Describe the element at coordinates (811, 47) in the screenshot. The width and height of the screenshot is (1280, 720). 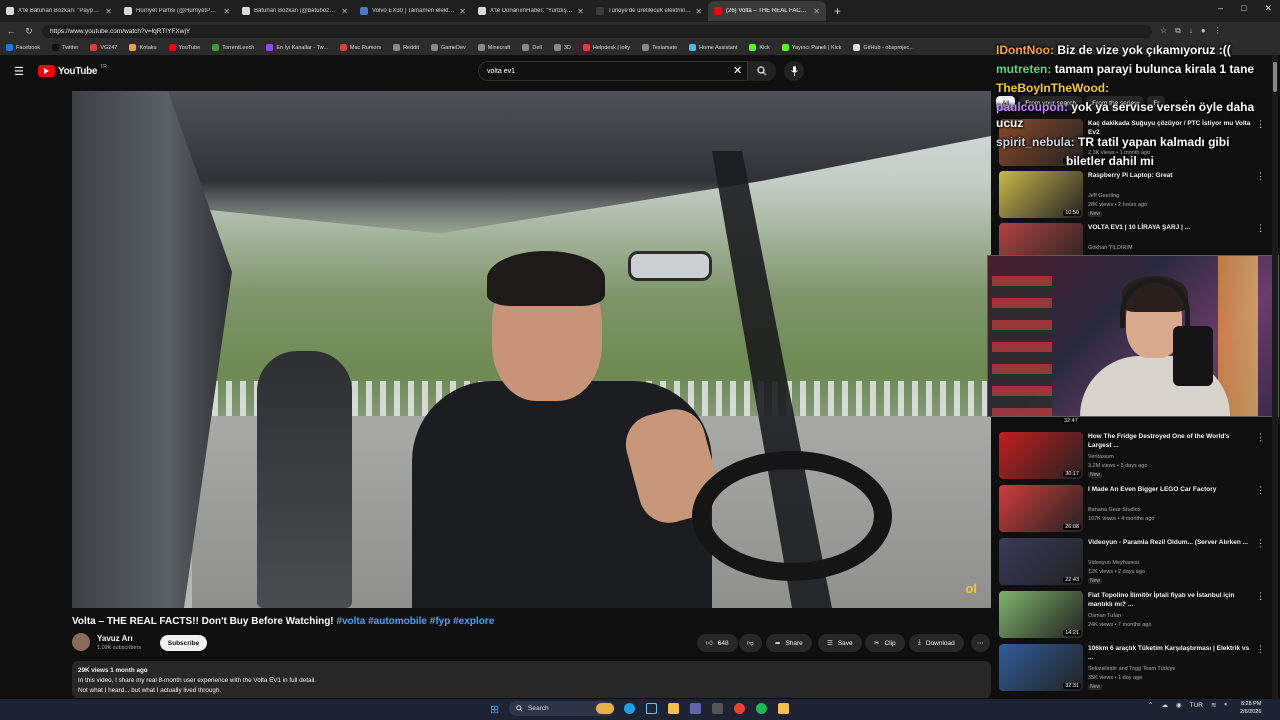
I see `bookmark-item: Yayıncı Paneli | Kick` at that location.